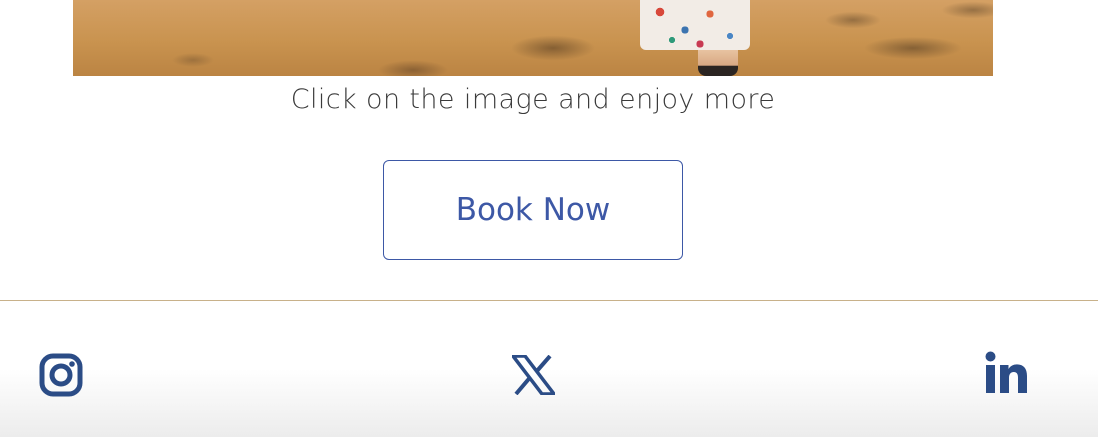 This screenshot has height=437, width=1098. What do you see at coordinates (533, 38) in the screenshot?
I see `gallery-image` at bounding box center [533, 38].